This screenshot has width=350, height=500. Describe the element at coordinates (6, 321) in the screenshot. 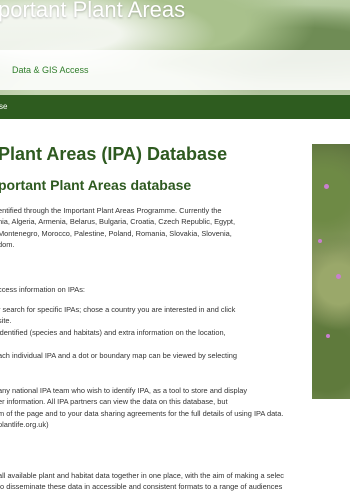

I see `access-line: site.` at that location.